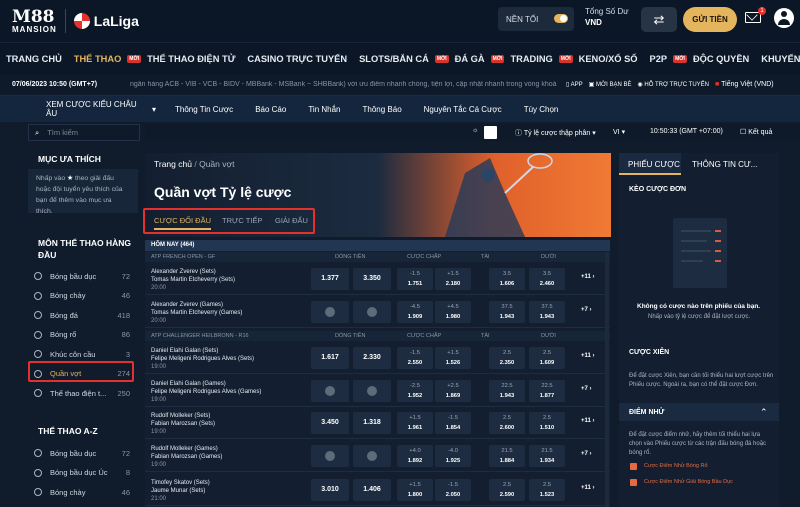 Image resolution: width=800 pixels, height=507 pixels. What do you see at coordinates (330, 490) in the screenshot?
I see `moneyline-odds-1: 3.010` at bounding box center [330, 490].